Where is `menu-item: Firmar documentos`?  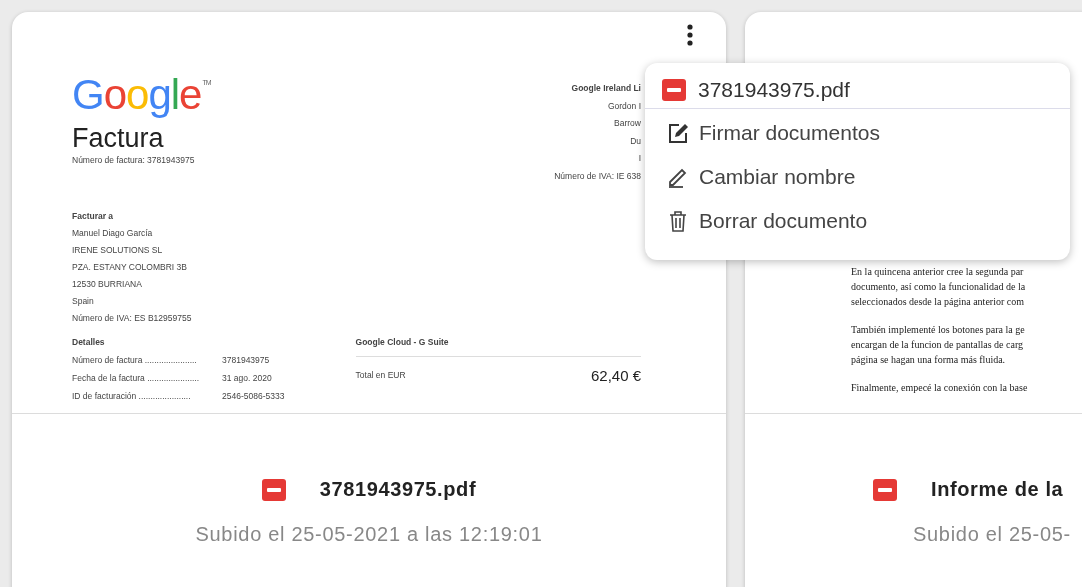 menu-item: Firmar documentos is located at coordinates (857, 133).